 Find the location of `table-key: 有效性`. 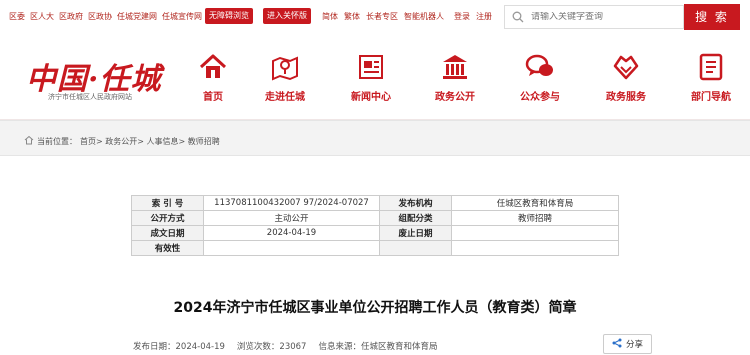

table-key: 有效性 is located at coordinates (167, 248).